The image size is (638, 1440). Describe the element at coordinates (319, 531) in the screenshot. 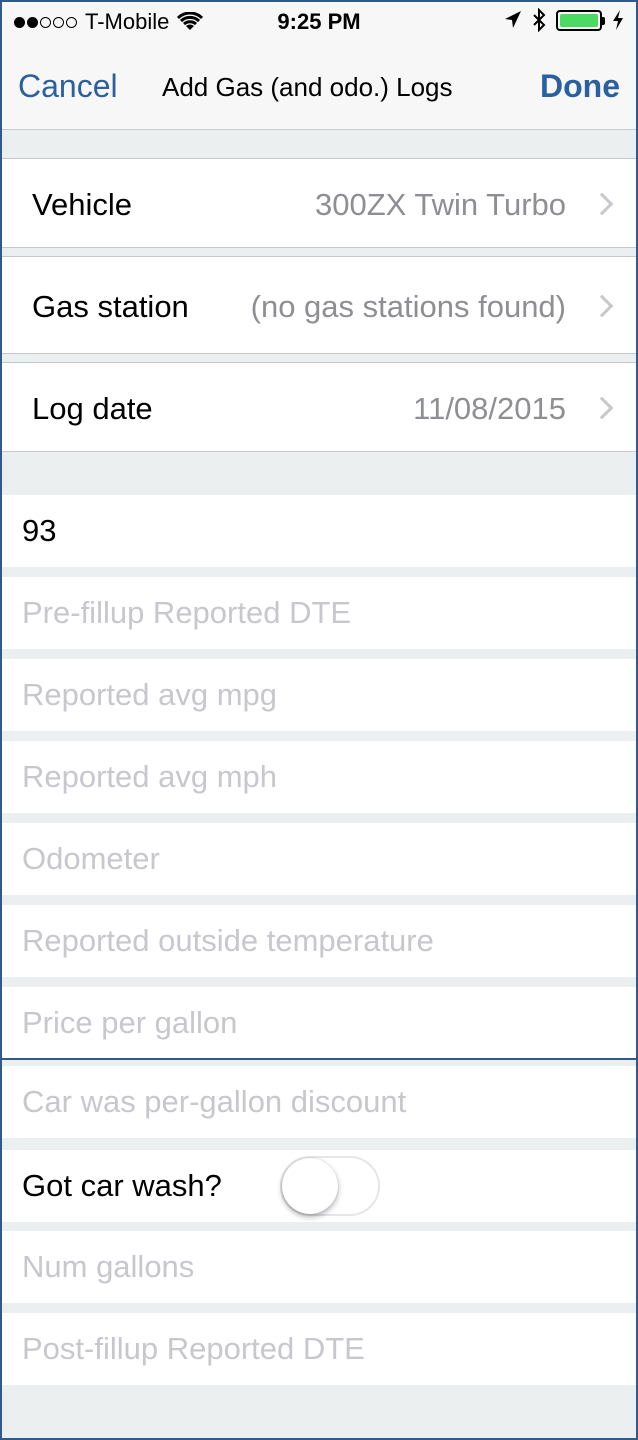

I see `octane-field: 93` at that location.